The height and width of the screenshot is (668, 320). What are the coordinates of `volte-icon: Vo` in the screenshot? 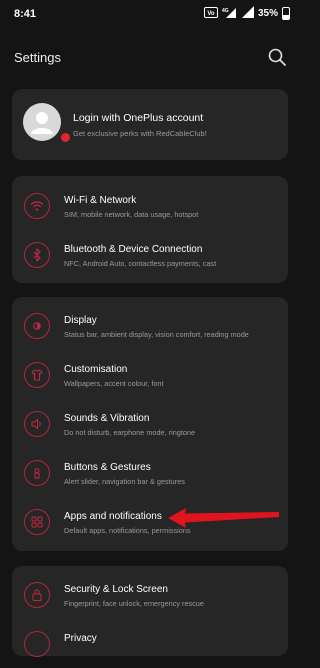 It's located at (210, 13).